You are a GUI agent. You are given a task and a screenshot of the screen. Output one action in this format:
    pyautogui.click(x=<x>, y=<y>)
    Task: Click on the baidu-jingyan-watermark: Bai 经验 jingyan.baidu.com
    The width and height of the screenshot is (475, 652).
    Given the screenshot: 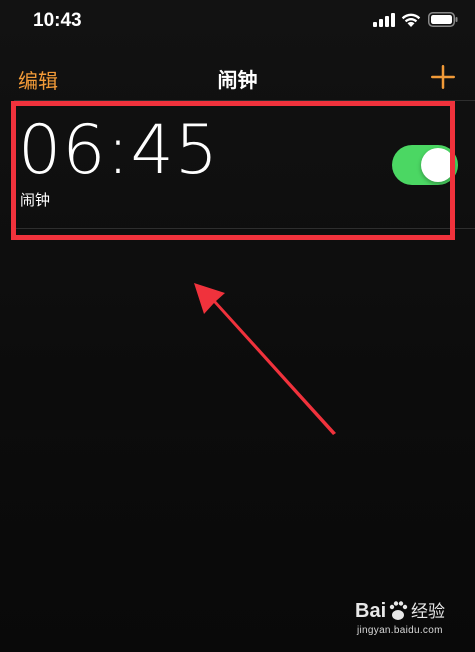 What is the action you would take?
    pyautogui.click(x=411, y=620)
    